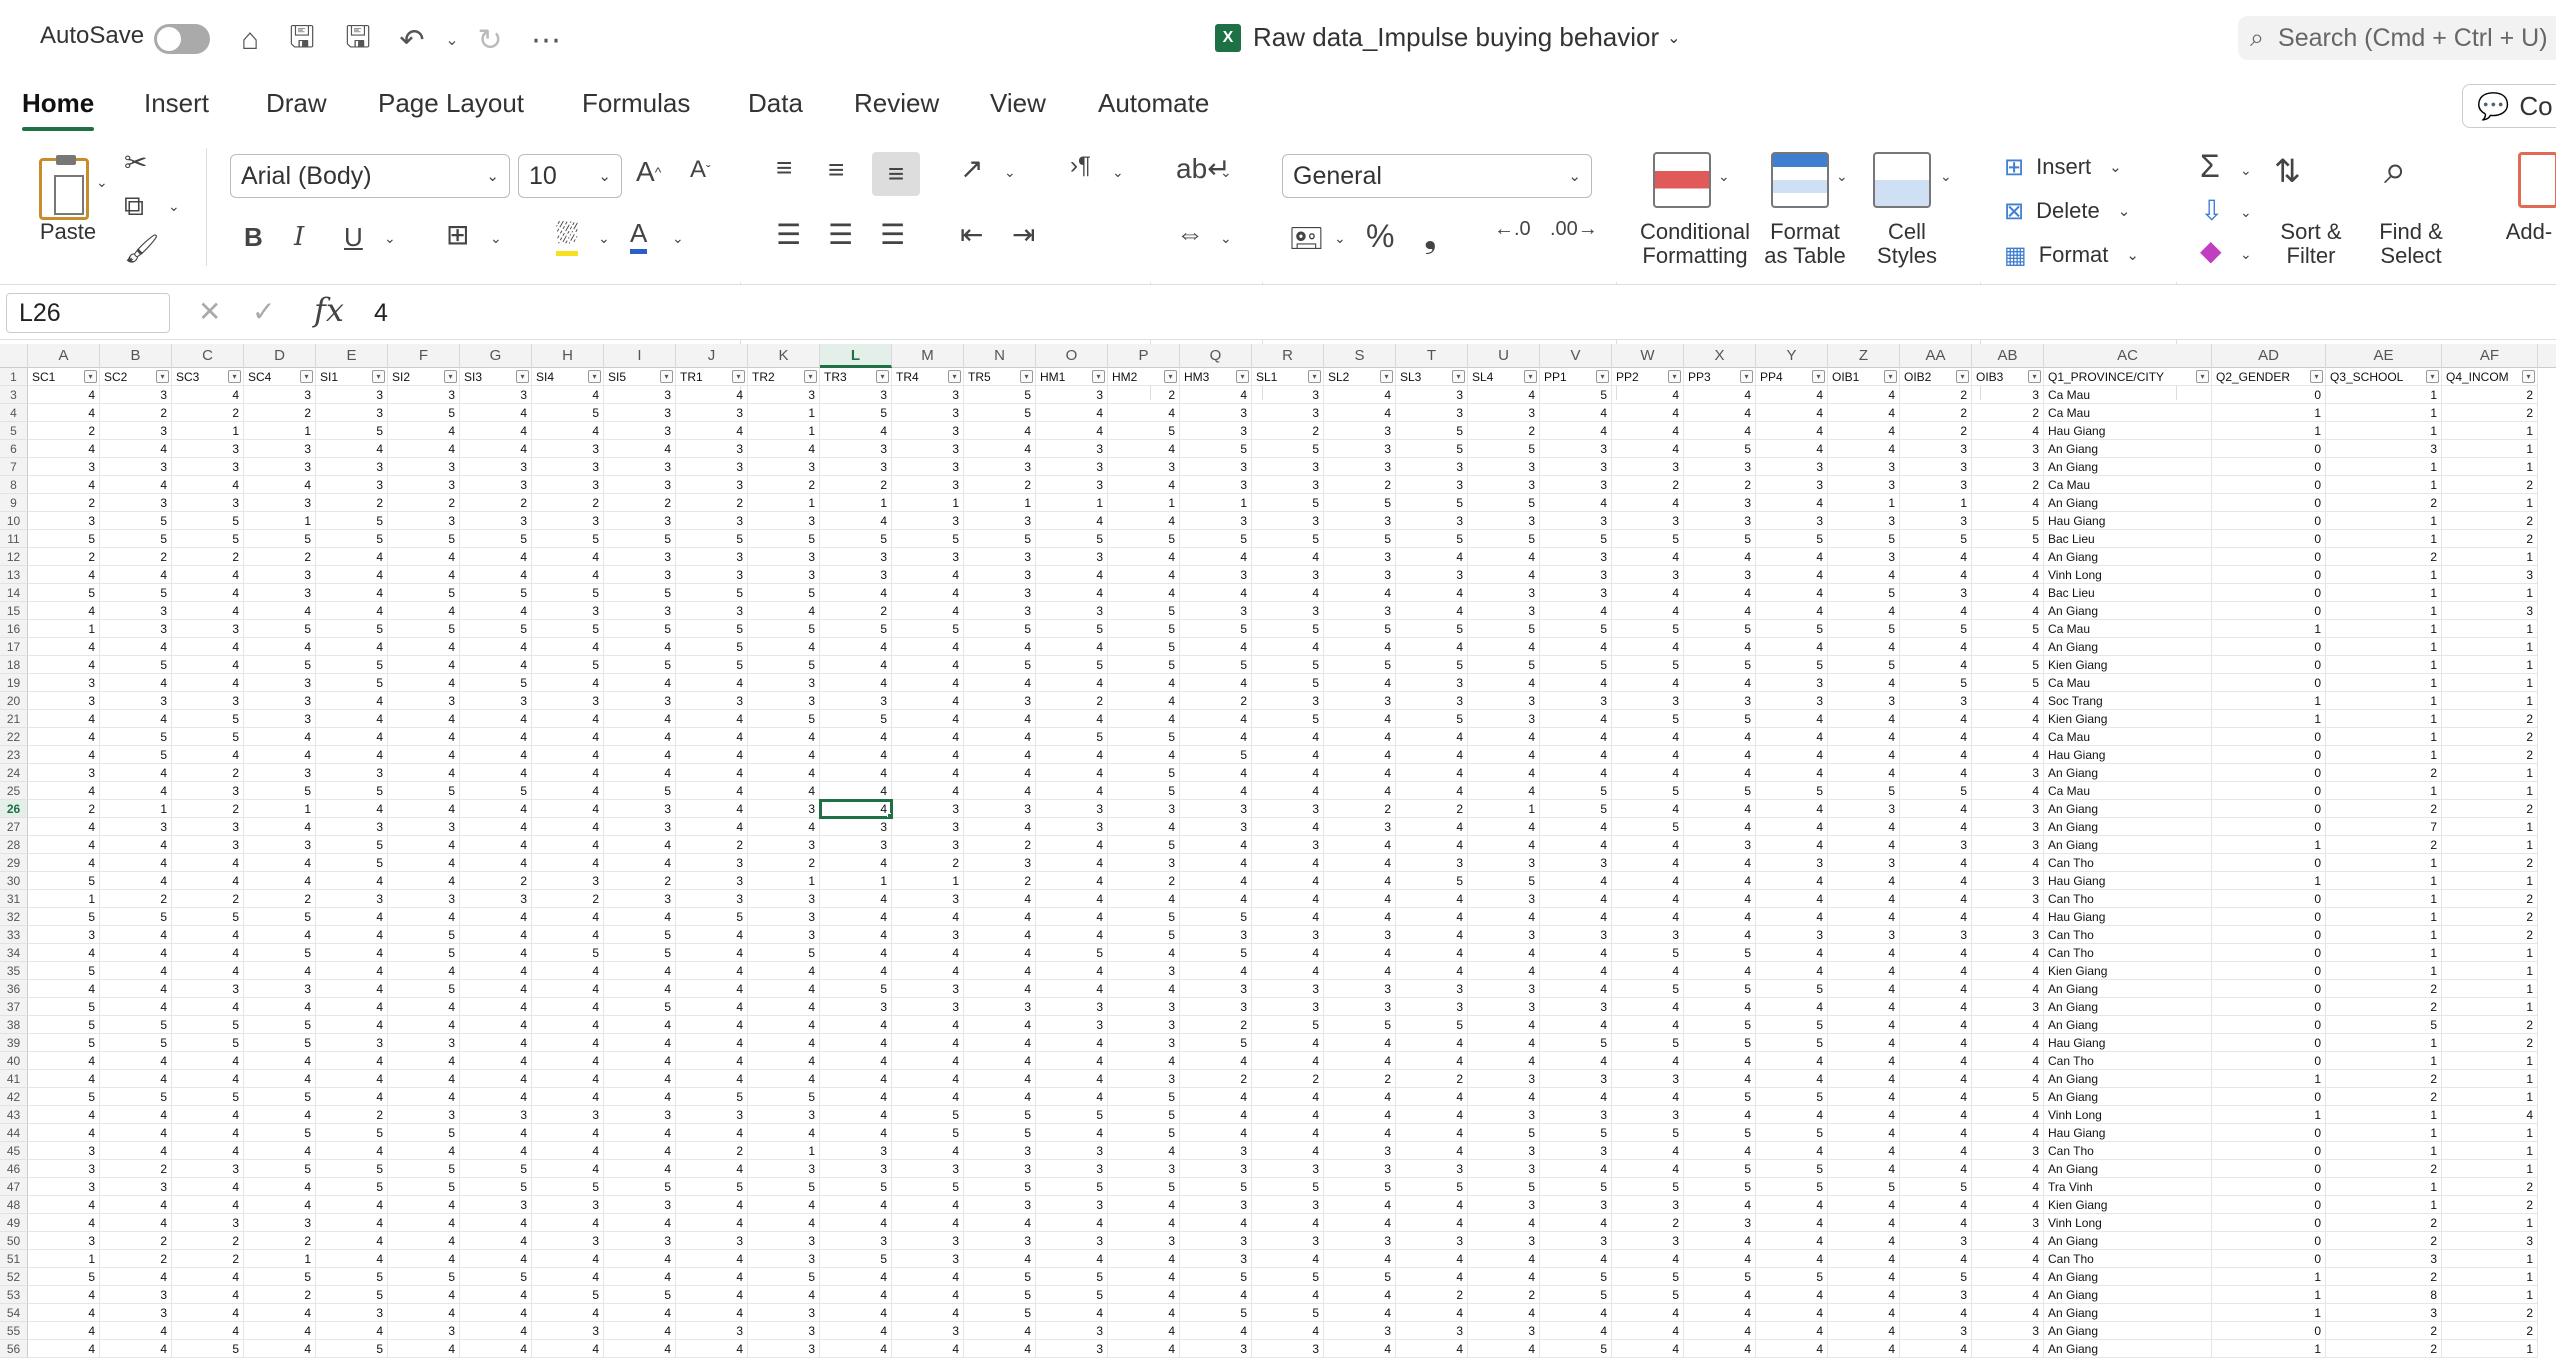 The image size is (2556, 1365). What do you see at coordinates (2128, 1259) in the screenshot?
I see `cell: Can Tho` at bounding box center [2128, 1259].